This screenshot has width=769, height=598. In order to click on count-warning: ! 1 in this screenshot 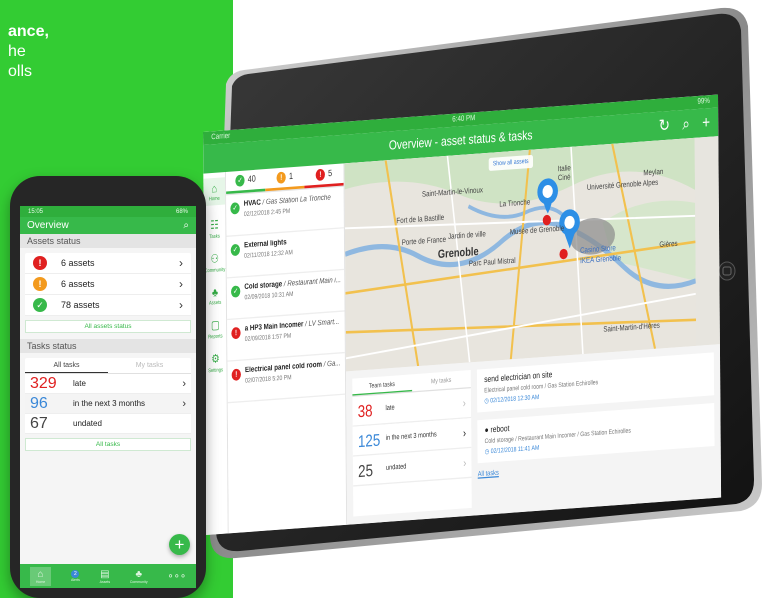, I will do `click(285, 179)`.